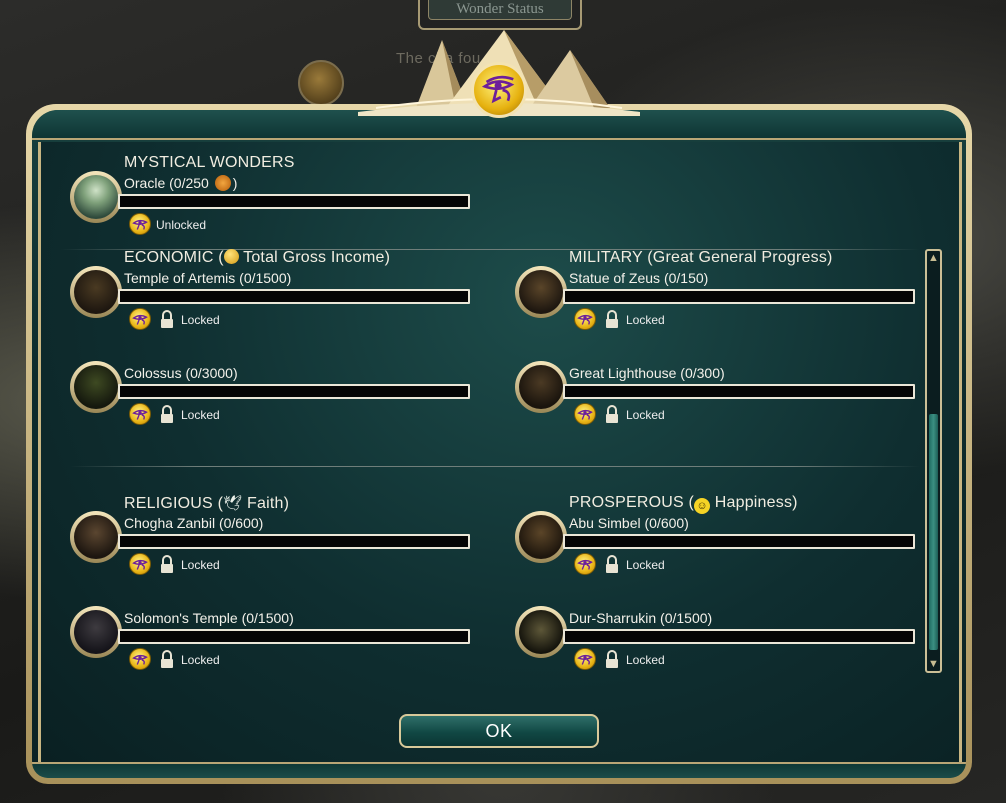 The height and width of the screenshot is (803, 1006). I want to click on dur-sharrukin-progress-bar, so click(739, 636).